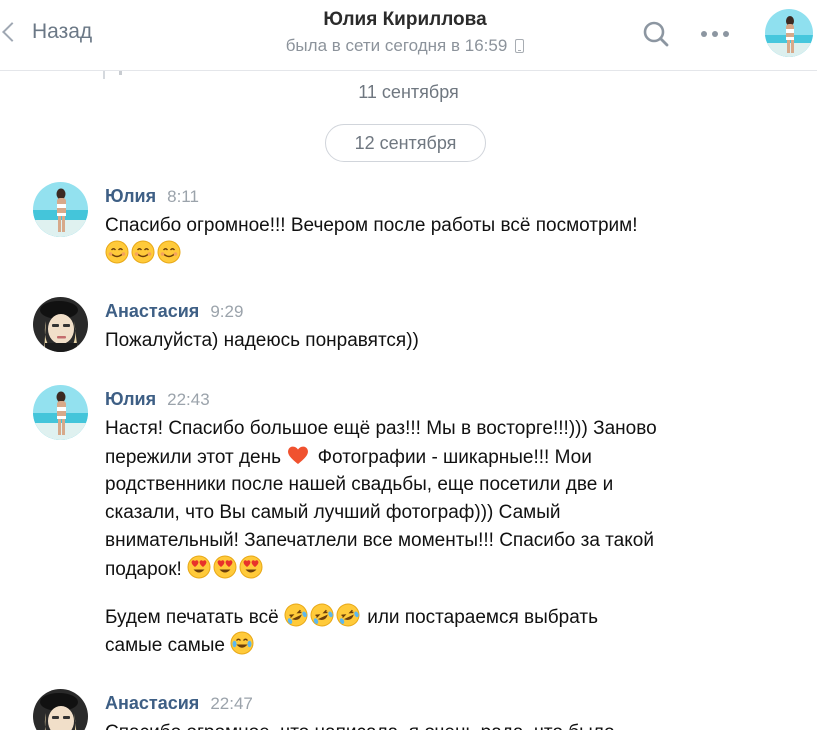 The height and width of the screenshot is (730, 817). What do you see at coordinates (454, 457) in the screenshot?
I see `message-line-part: Фотографии - шикарные!!! Мои` at bounding box center [454, 457].